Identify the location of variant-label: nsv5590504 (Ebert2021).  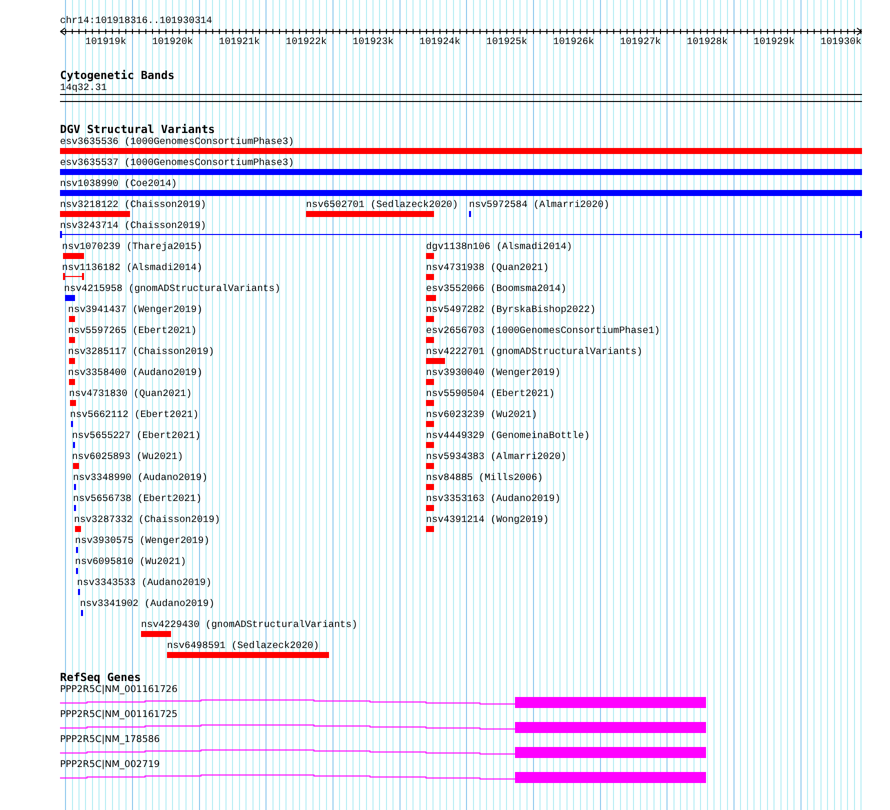
(490, 393).